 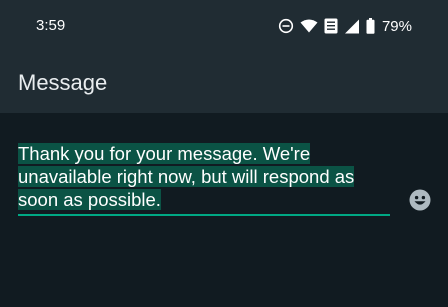 I want to click on battery-icon, so click(x=370, y=26).